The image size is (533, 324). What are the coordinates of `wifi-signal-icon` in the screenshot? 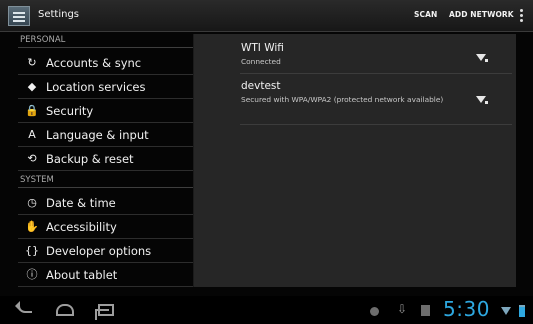 It's located at (481, 57).